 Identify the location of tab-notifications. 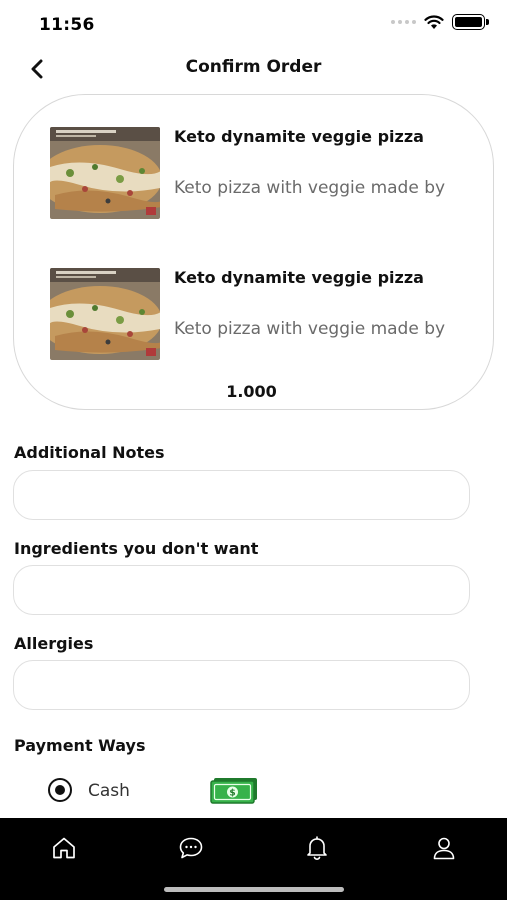
(317, 848).